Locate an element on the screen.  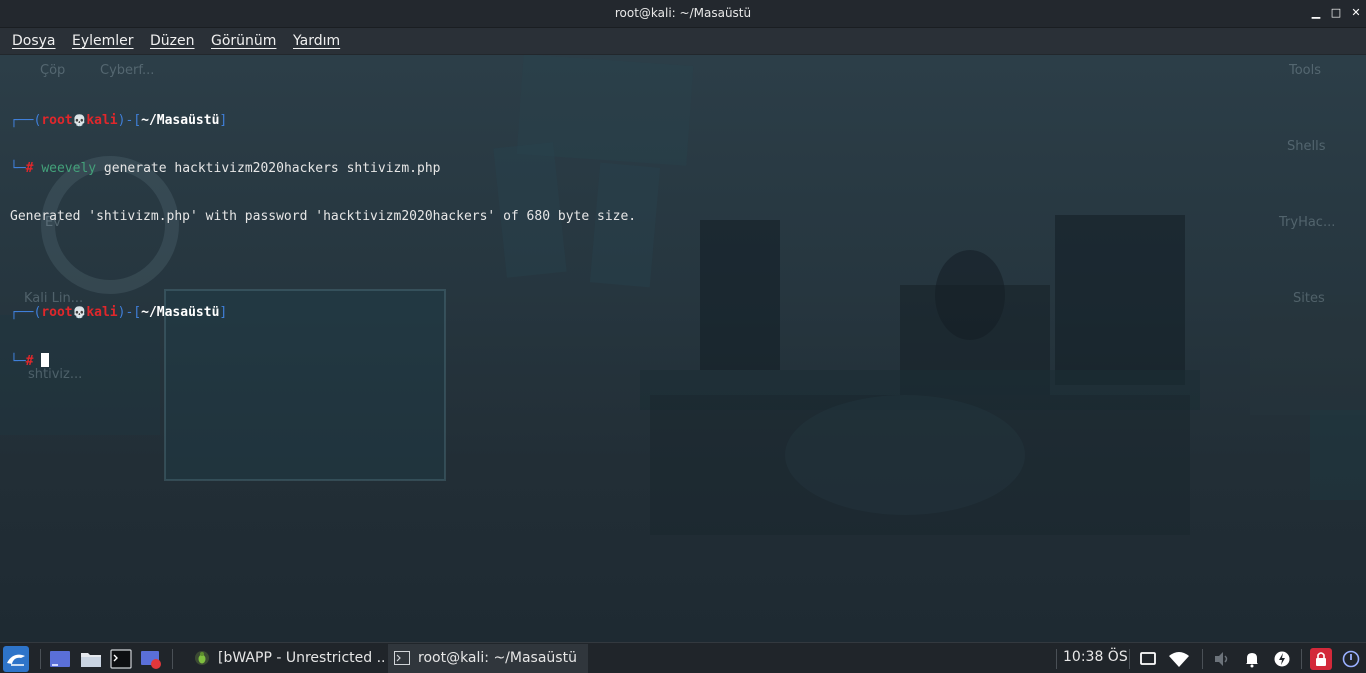
menu-duzen: Düzen is located at coordinates (172, 41).